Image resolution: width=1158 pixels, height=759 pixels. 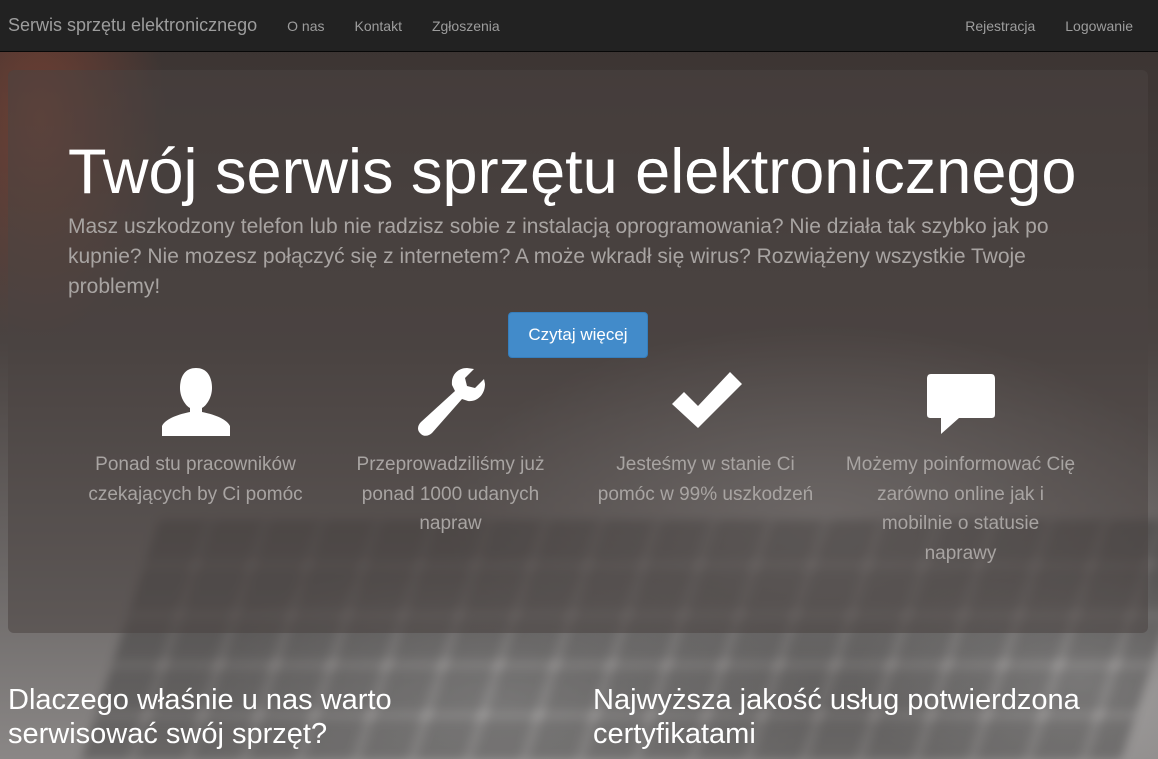 I want to click on read-more-button: Czytaj więcej, so click(x=578, y=335).